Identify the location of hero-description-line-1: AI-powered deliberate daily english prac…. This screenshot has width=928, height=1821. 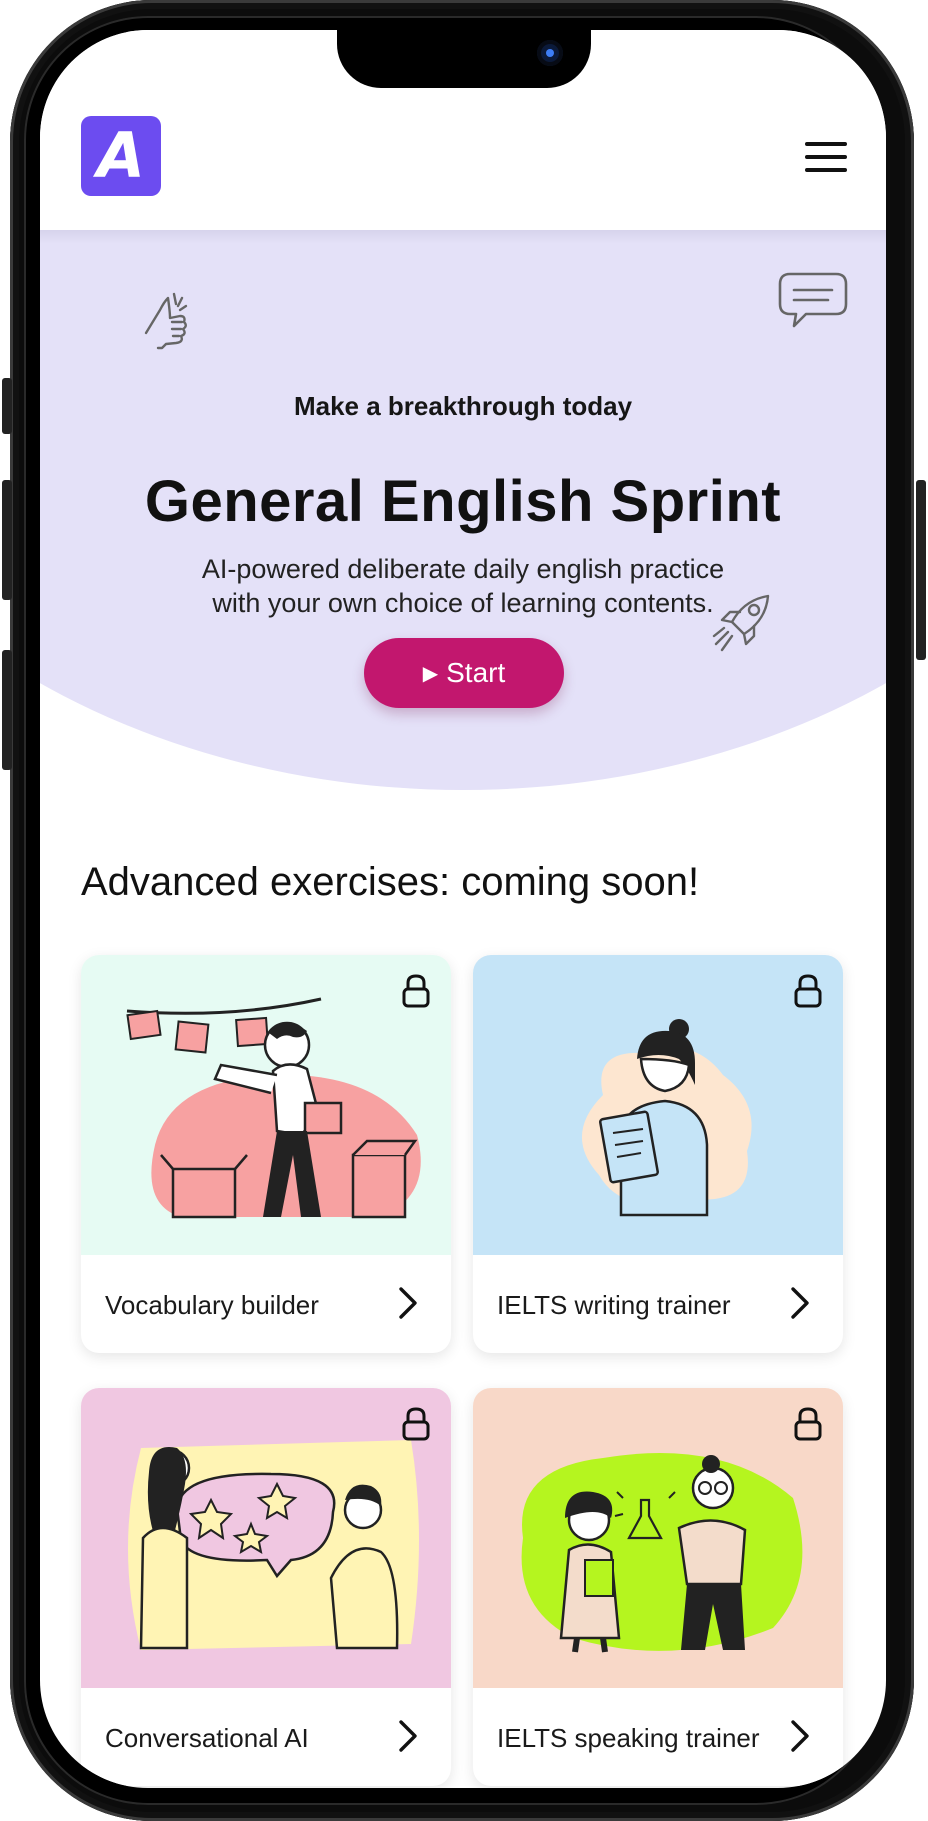
(463, 569).